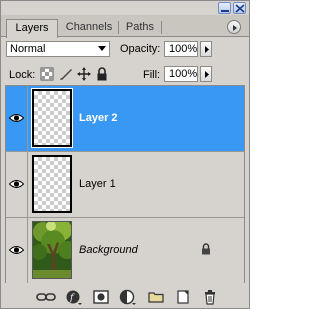 The image size is (320, 309). I want to click on lock-image-pixels-icon, so click(66, 74).